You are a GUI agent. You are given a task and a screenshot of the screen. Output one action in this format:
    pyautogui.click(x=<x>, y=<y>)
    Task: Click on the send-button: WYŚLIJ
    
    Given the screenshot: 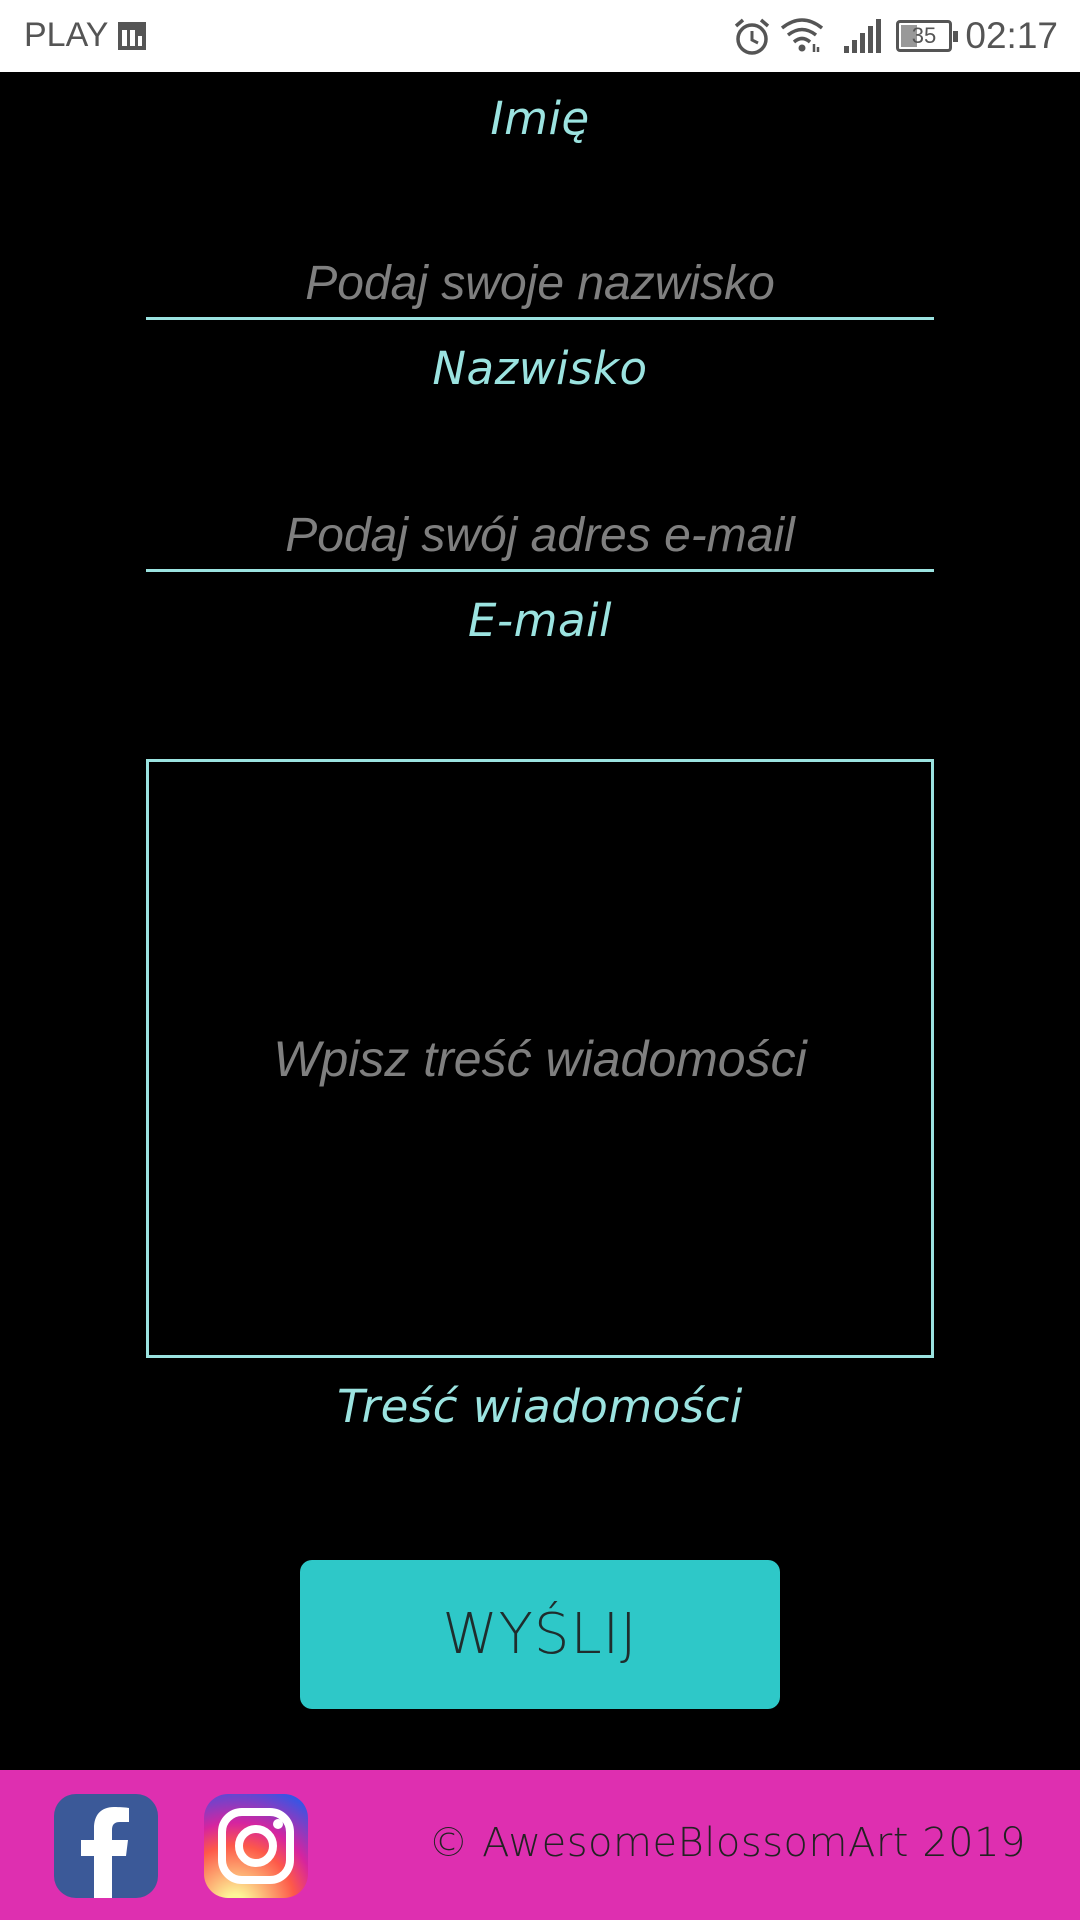 What is the action you would take?
    pyautogui.click(x=540, y=1634)
    